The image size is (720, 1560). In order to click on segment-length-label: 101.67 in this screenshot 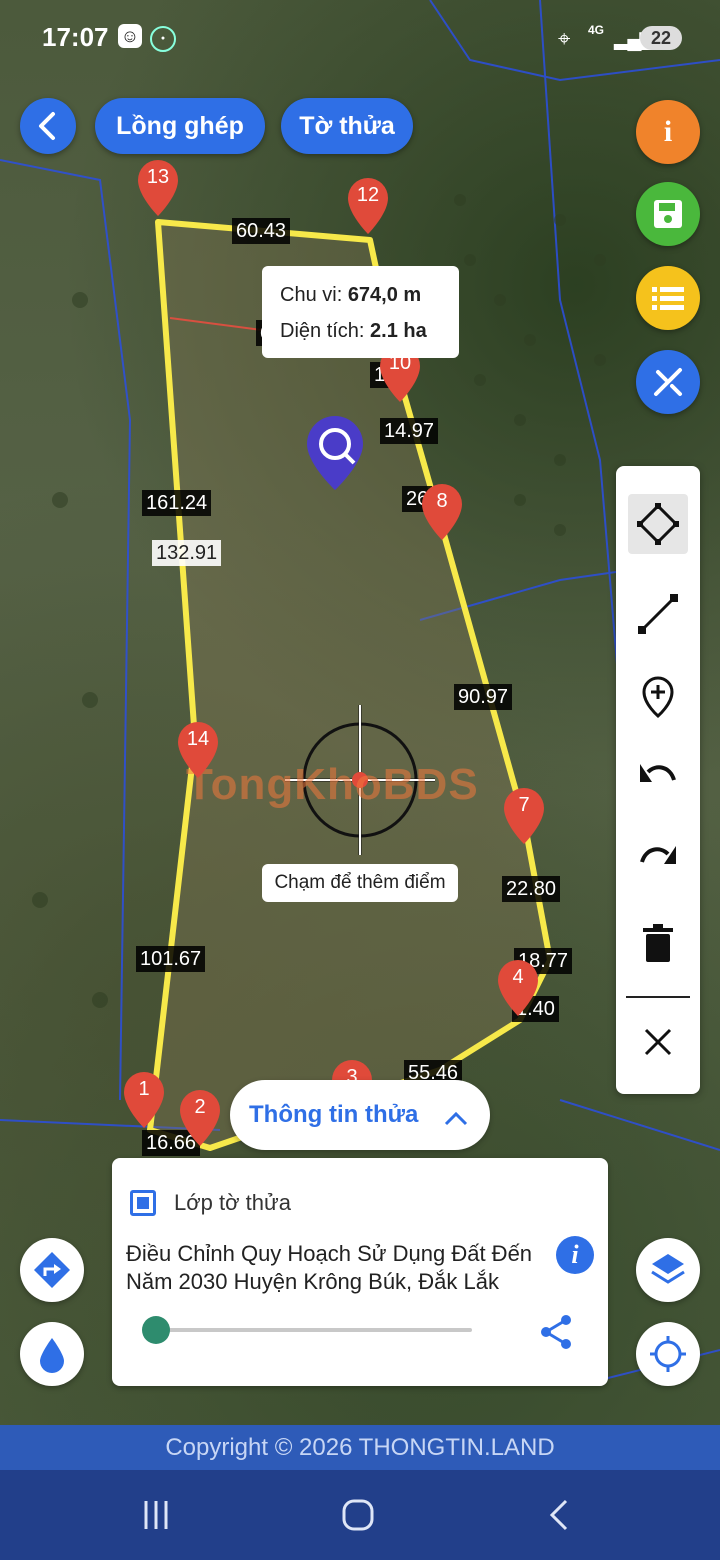, I will do `click(171, 959)`.